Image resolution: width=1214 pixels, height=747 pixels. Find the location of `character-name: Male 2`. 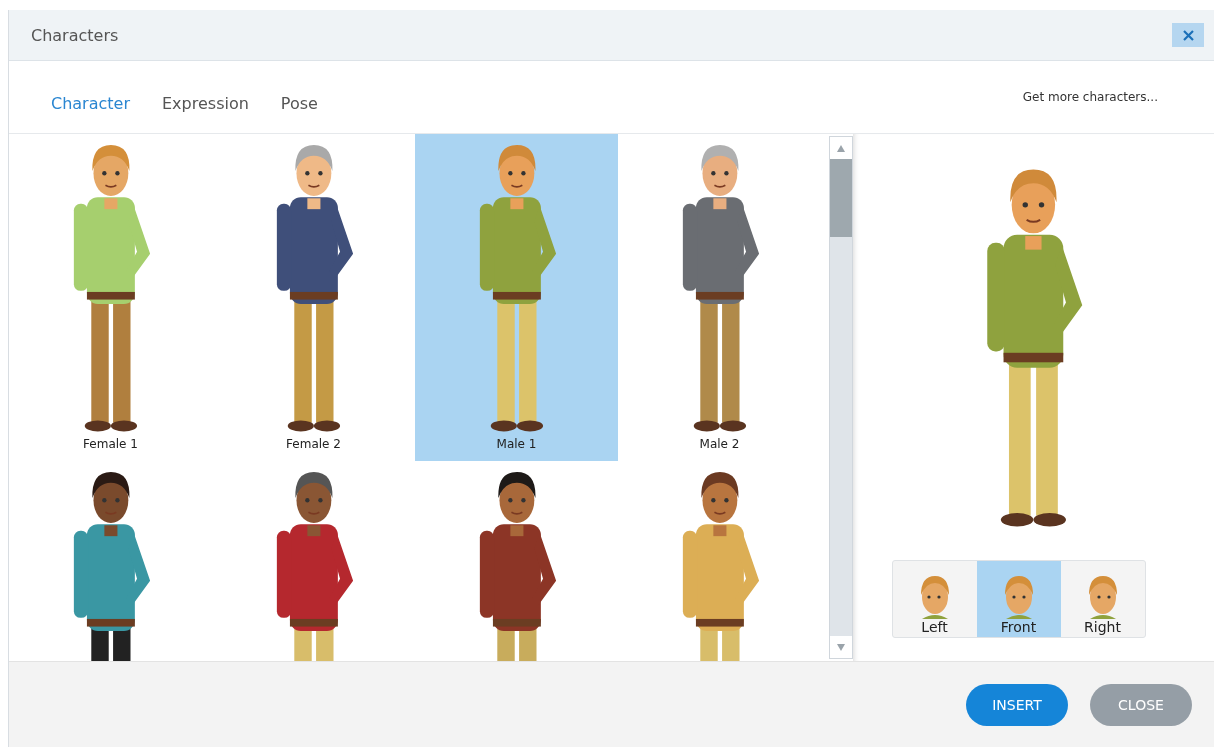

character-name: Male 2 is located at coordinates (719, 444).